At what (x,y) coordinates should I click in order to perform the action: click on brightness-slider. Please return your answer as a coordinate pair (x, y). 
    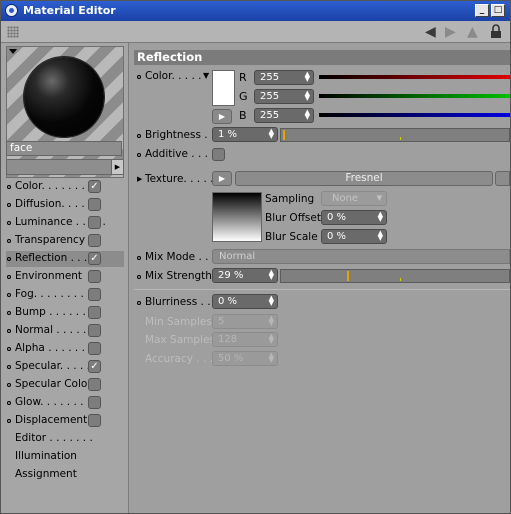
    Looking at the image, I should click on (395, 135).